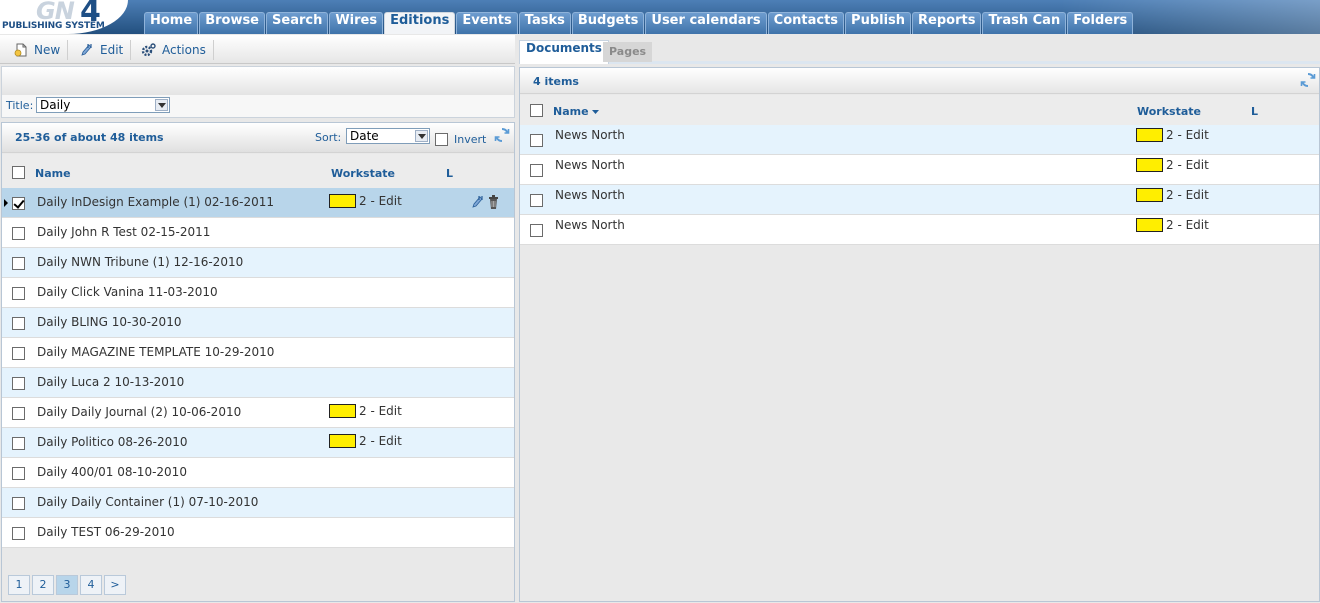 This screenshot has width=1320, height=603. Describe the element at coordinates (19, 585) in the screenshot. I see `page-button: 1` at that location.